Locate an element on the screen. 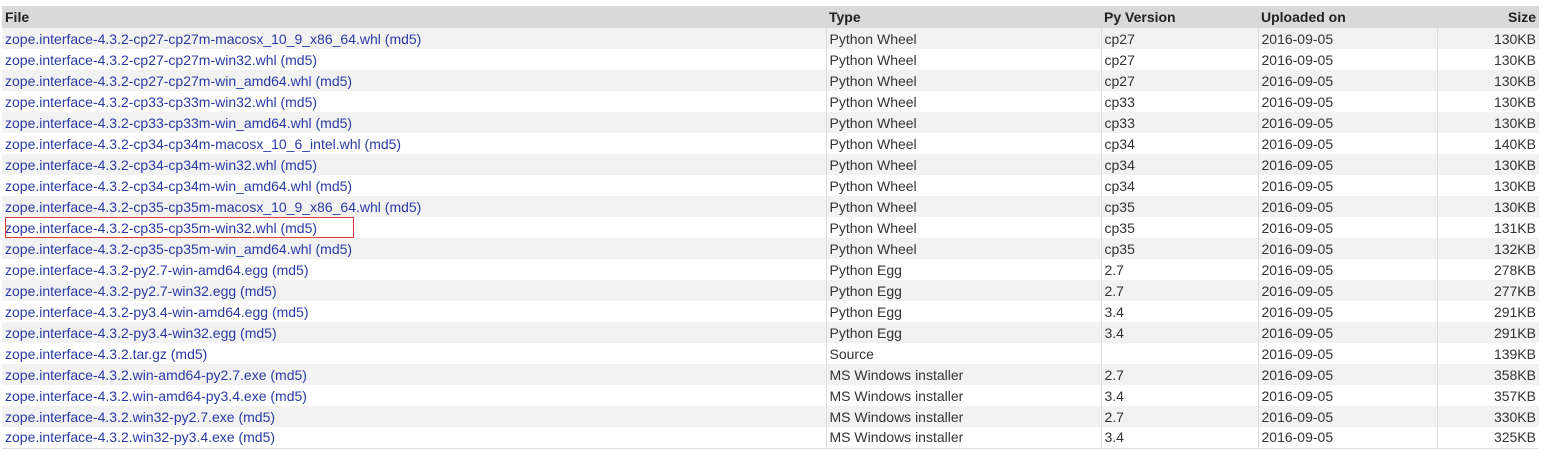 The width and height of the screenshot is (1555, 467). header-type: Type is located at coordinates (963, 17).